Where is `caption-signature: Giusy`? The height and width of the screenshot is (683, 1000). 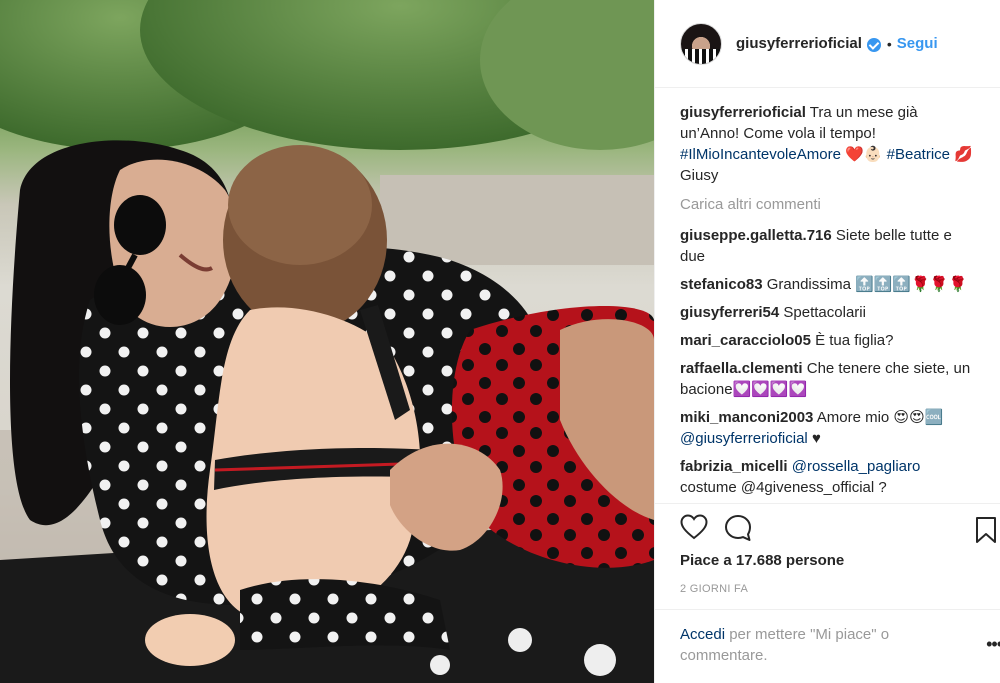
caption-signature: Giusy is located at coordinates (699, 175).